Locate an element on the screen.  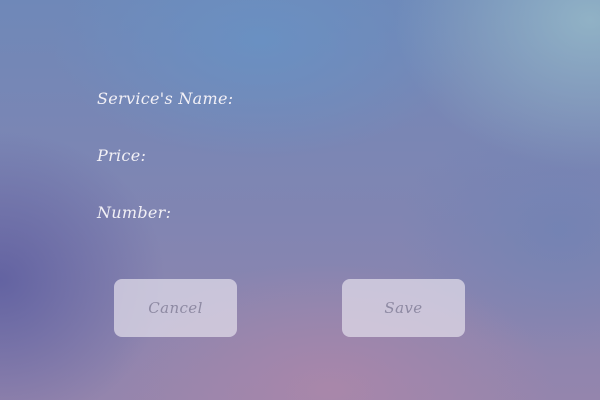
save-button: Save is located at coordinates (403, 308).